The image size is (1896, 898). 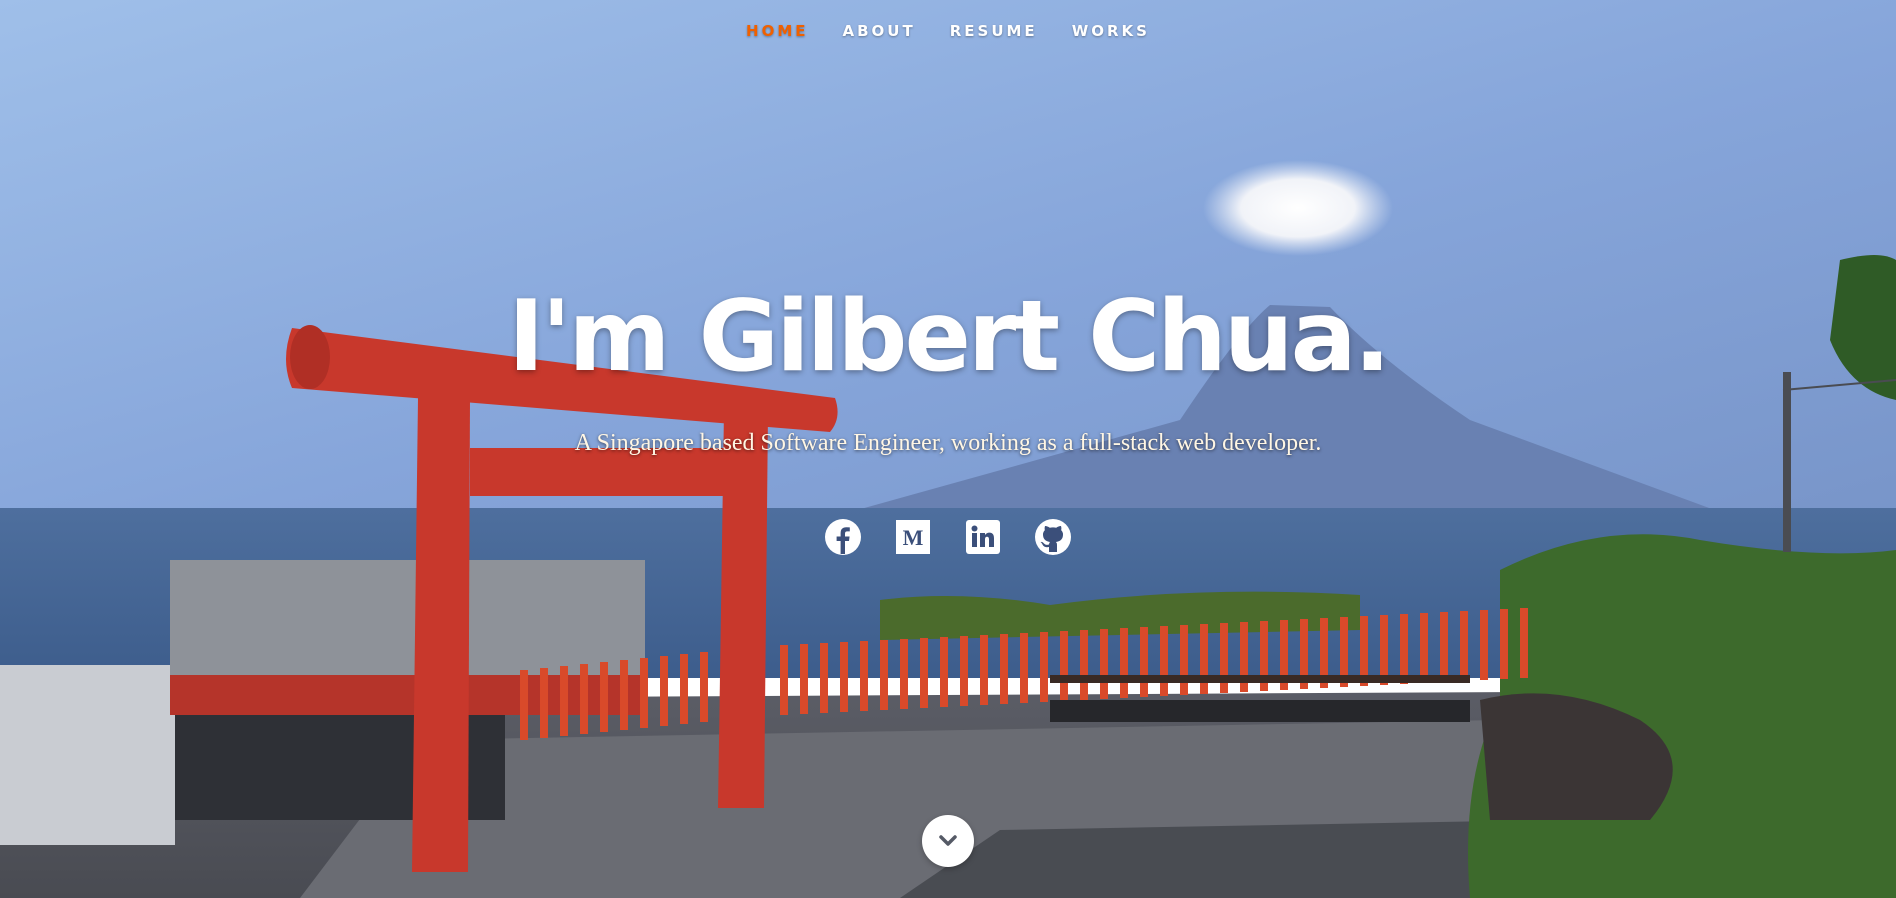 I want to click on linkedin-icon, so click(x=983, y=537).